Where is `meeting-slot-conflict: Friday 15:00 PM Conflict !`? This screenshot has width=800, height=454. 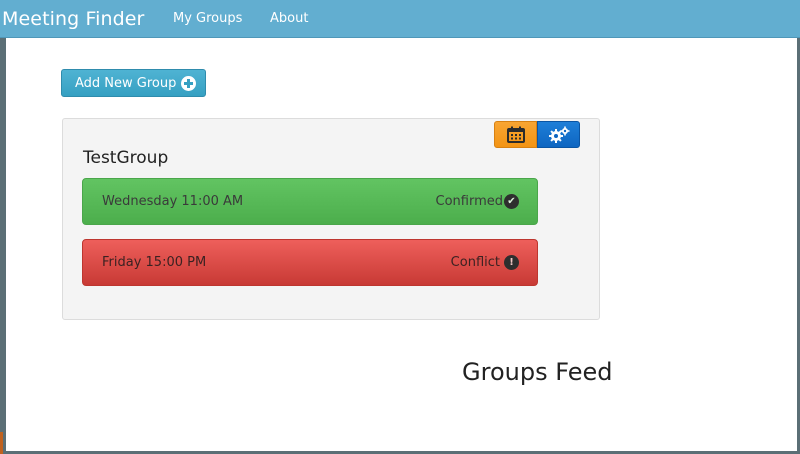 meeting-slot-conflict: Friday 15:00 PM Conflict ! is located at coordinates (310, 262).